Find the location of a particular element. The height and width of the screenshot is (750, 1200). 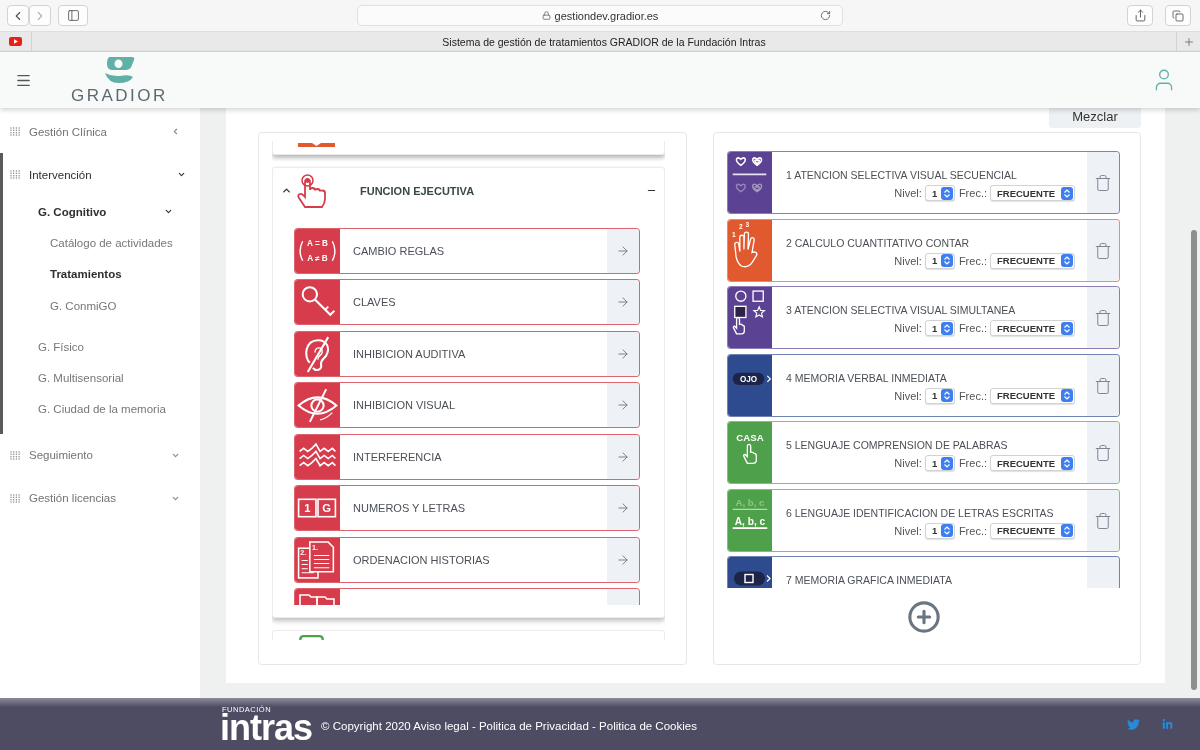

footer-link: Politica de Cookies is located at coordinates (648, 726).